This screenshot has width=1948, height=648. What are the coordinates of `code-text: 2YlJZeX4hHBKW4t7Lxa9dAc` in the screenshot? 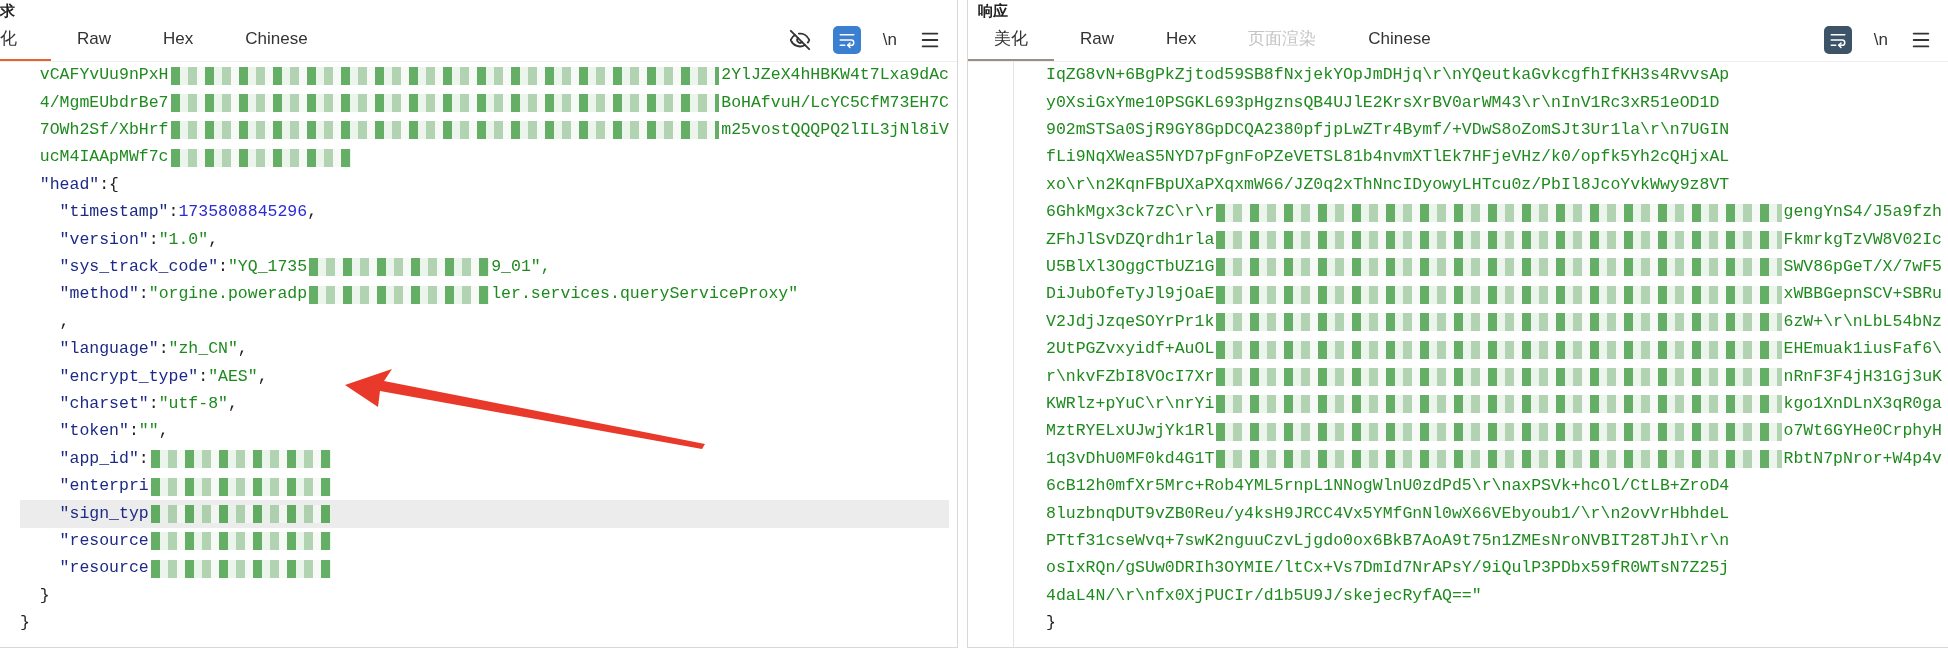 It's located at (835, 75).